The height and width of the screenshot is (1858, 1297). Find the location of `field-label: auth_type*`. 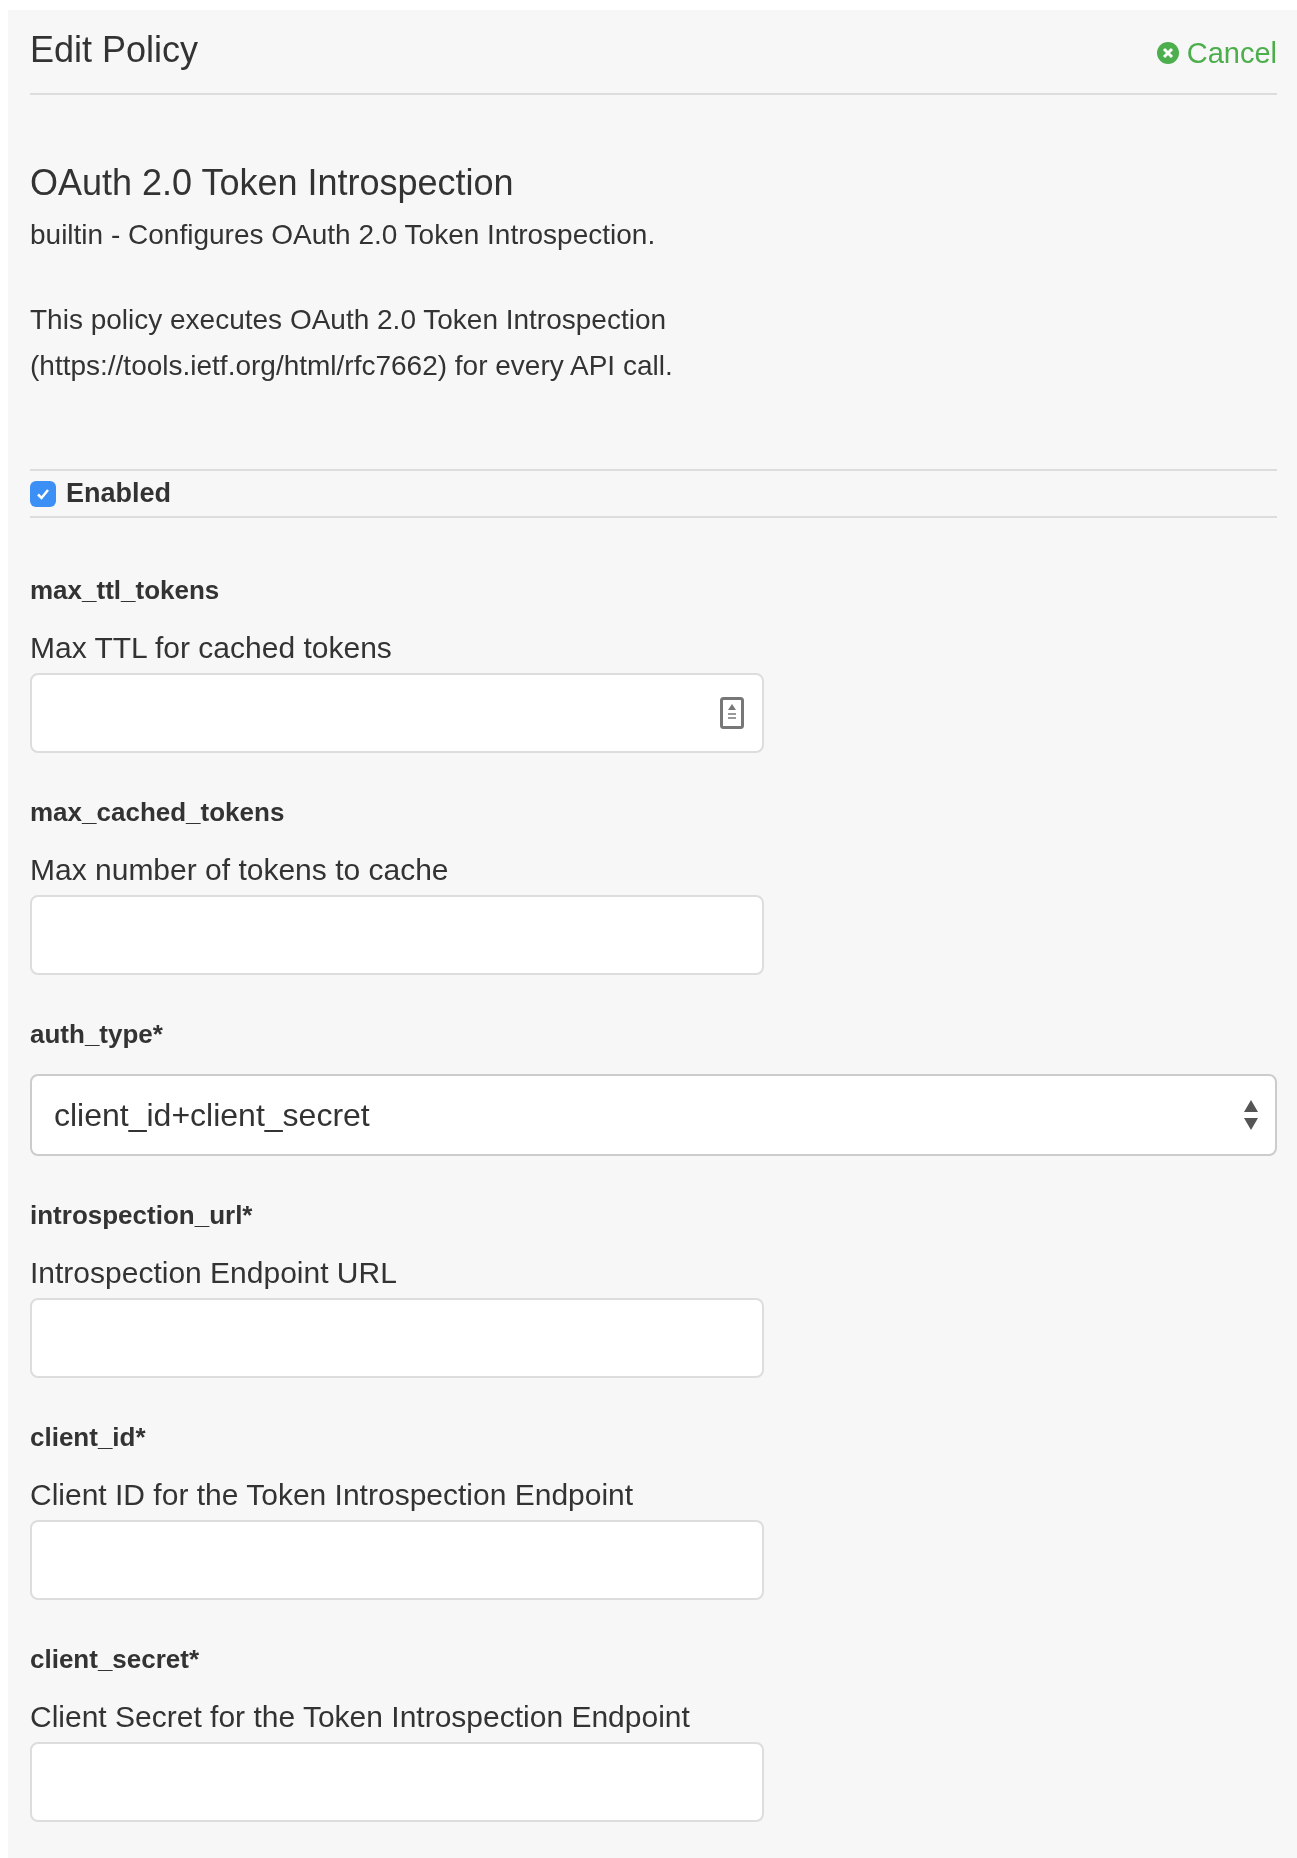

field-label: auth_type* is located at coordinates (97, 1034).